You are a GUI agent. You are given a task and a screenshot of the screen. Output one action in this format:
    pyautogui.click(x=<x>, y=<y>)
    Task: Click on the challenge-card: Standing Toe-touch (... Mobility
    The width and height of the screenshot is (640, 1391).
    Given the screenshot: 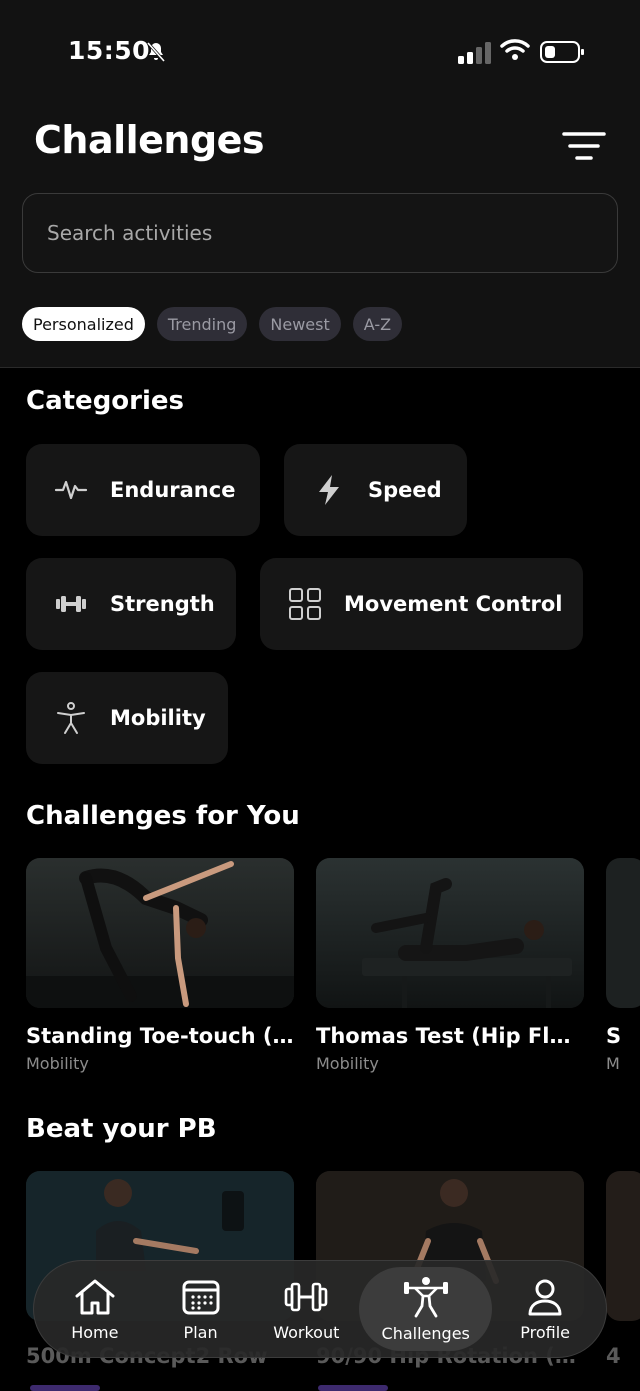 What is the action you would take?
    pyautogui.click(x=160, y=965)
    